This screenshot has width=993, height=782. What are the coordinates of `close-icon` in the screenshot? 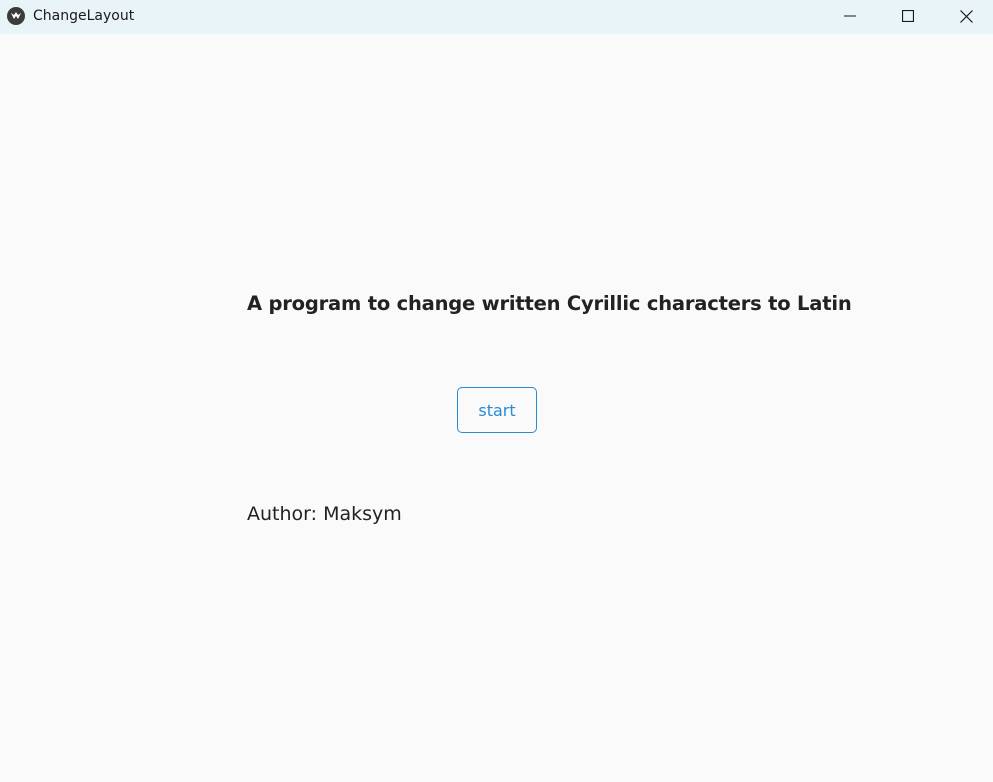 It's located at (966, 16).